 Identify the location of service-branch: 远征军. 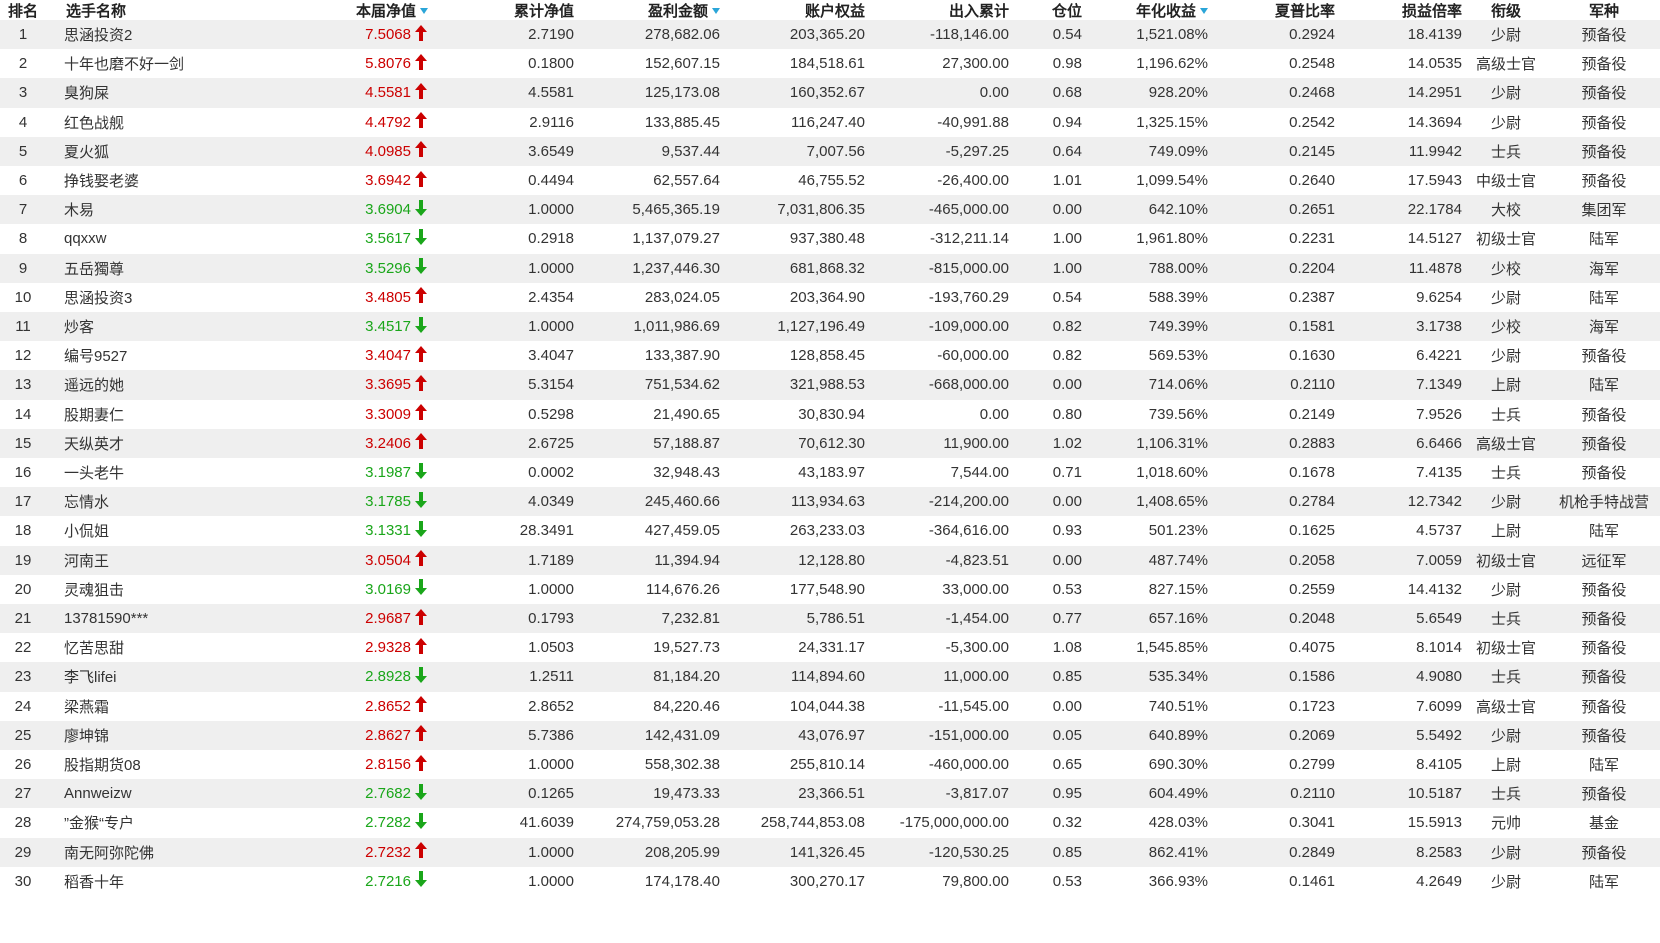
(1604, 560).